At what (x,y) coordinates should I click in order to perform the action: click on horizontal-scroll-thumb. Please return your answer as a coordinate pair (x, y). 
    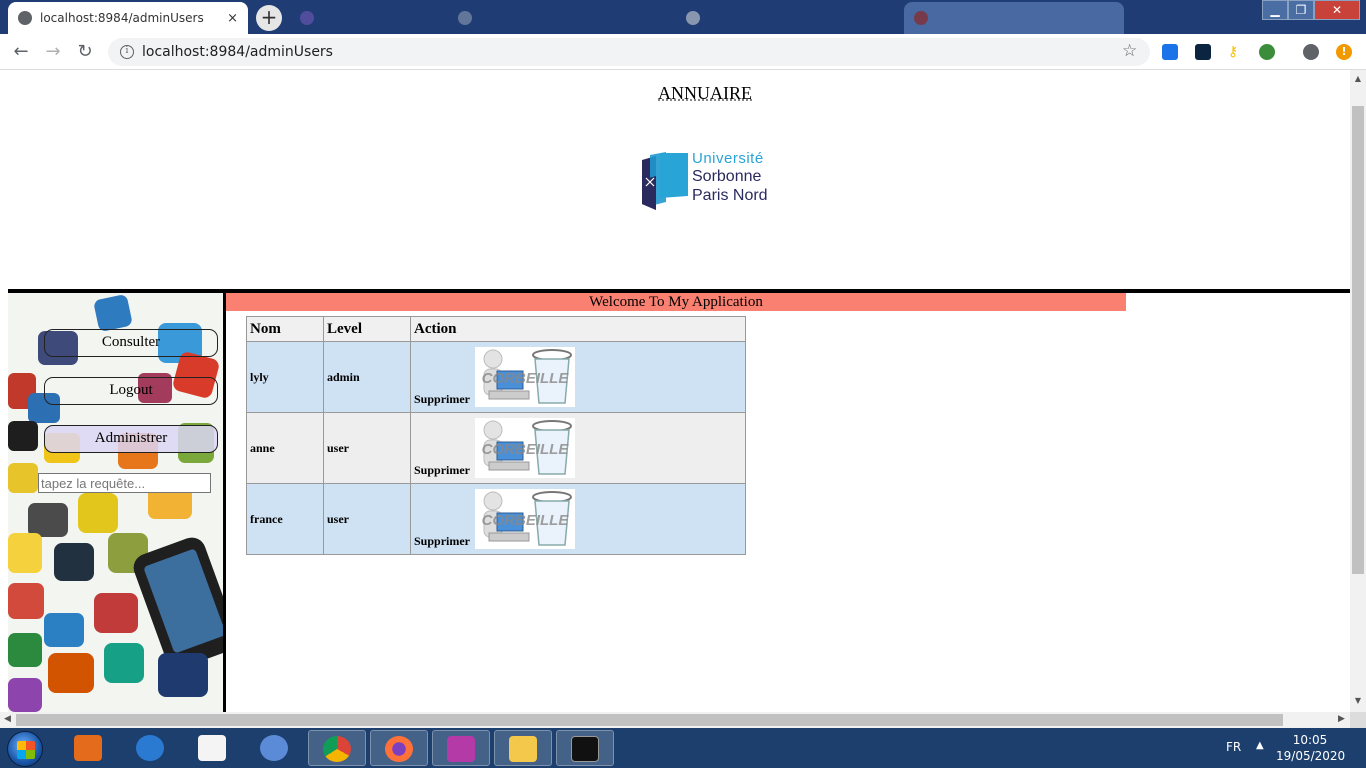
    Looking at the image, I should click on (649, 720).